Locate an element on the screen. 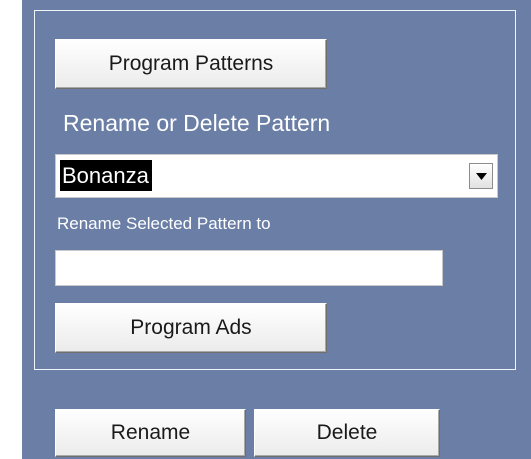 This screenshot has width=531, height=459. triangle-down-icon is located at coordinates (481, 176).